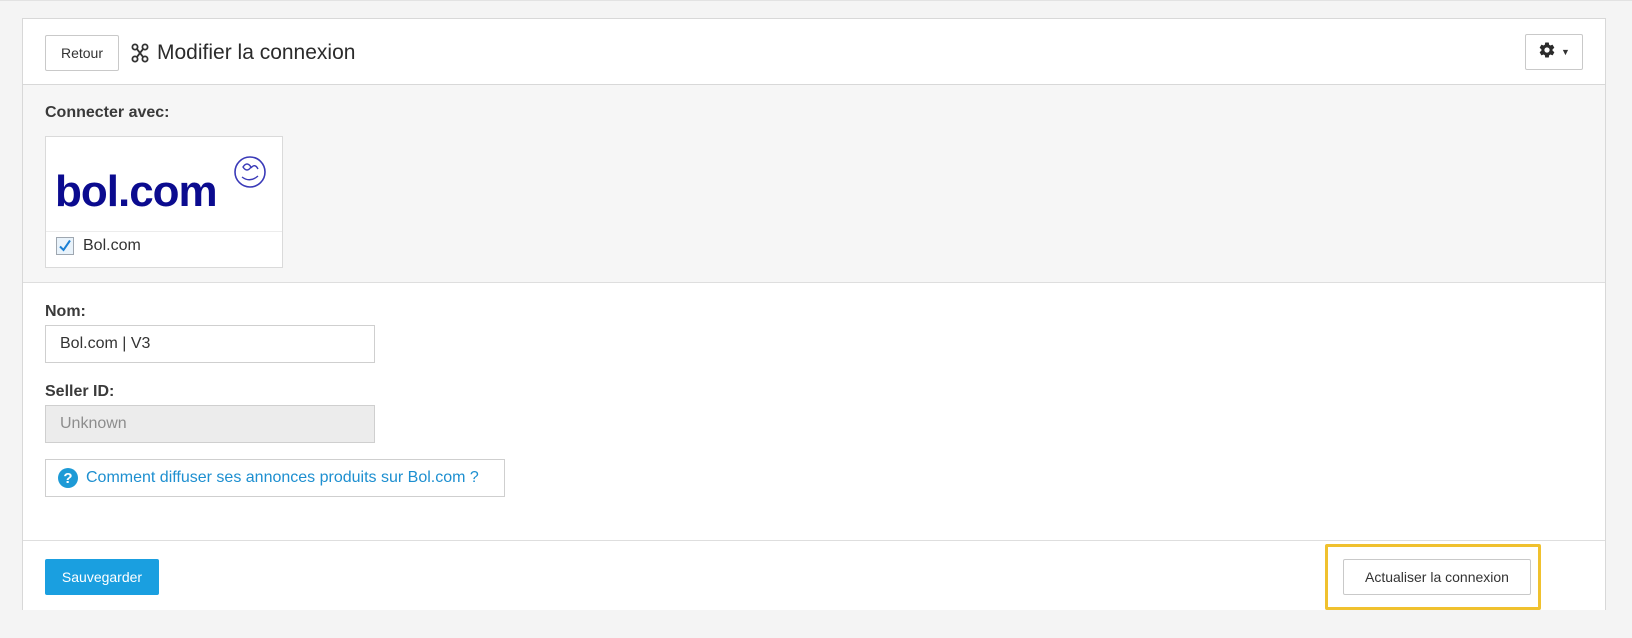  Describe the element at coordinates (1437, 577) in the screenshot. I see `refresh-connection-button: Actualiser la connexion` at that location.